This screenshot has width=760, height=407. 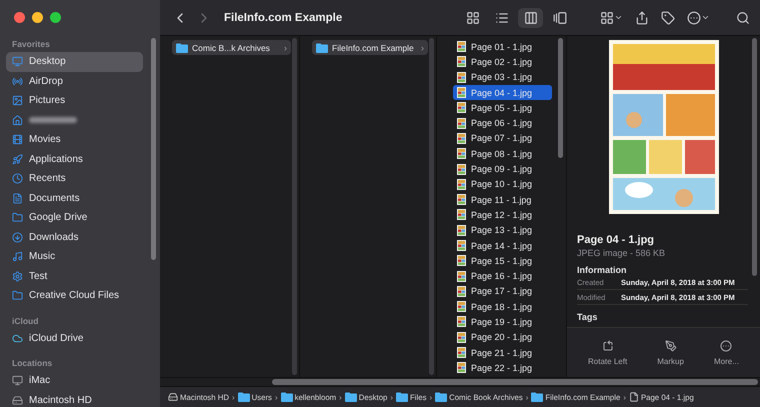 I want to click on house-icon, so click(x=17, y=120).